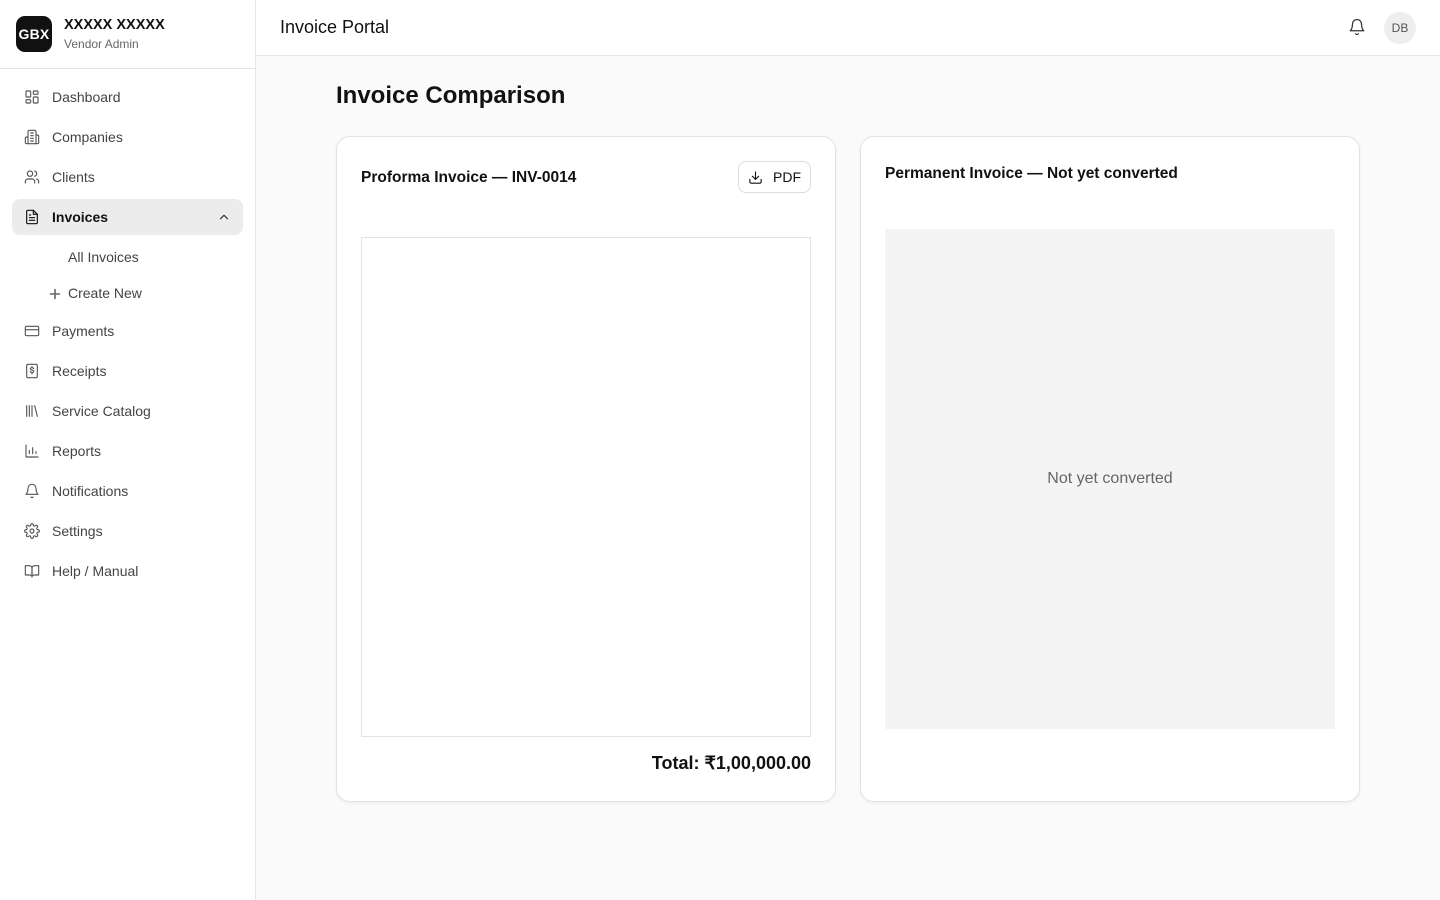  What do you see at coordinates (79, 371) in the screenshot?
I see `sidebar-item-label: Receipts` at bounding box center [79, 371].